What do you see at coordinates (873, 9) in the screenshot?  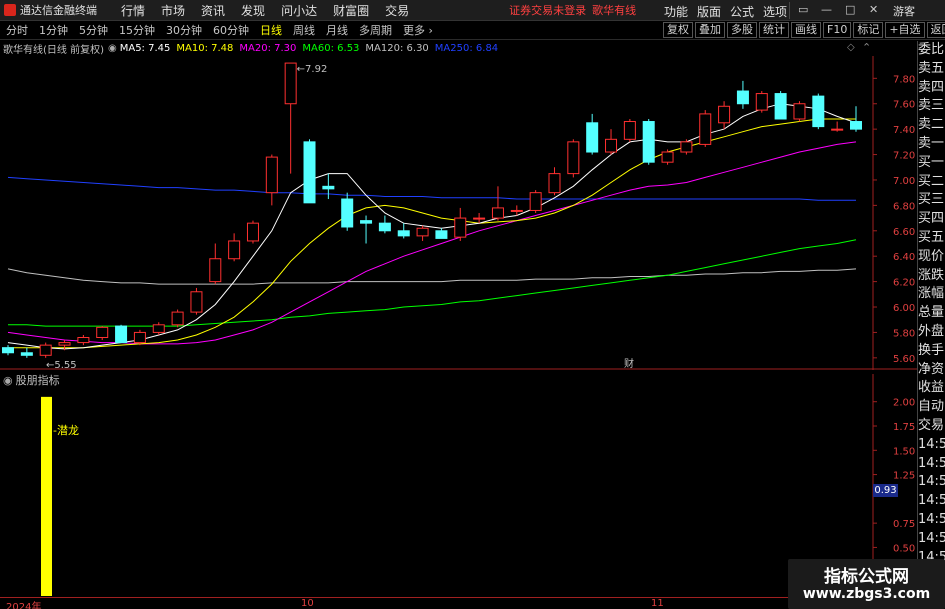 I see `close-icon: ✕` at bounding box center [873, 9].